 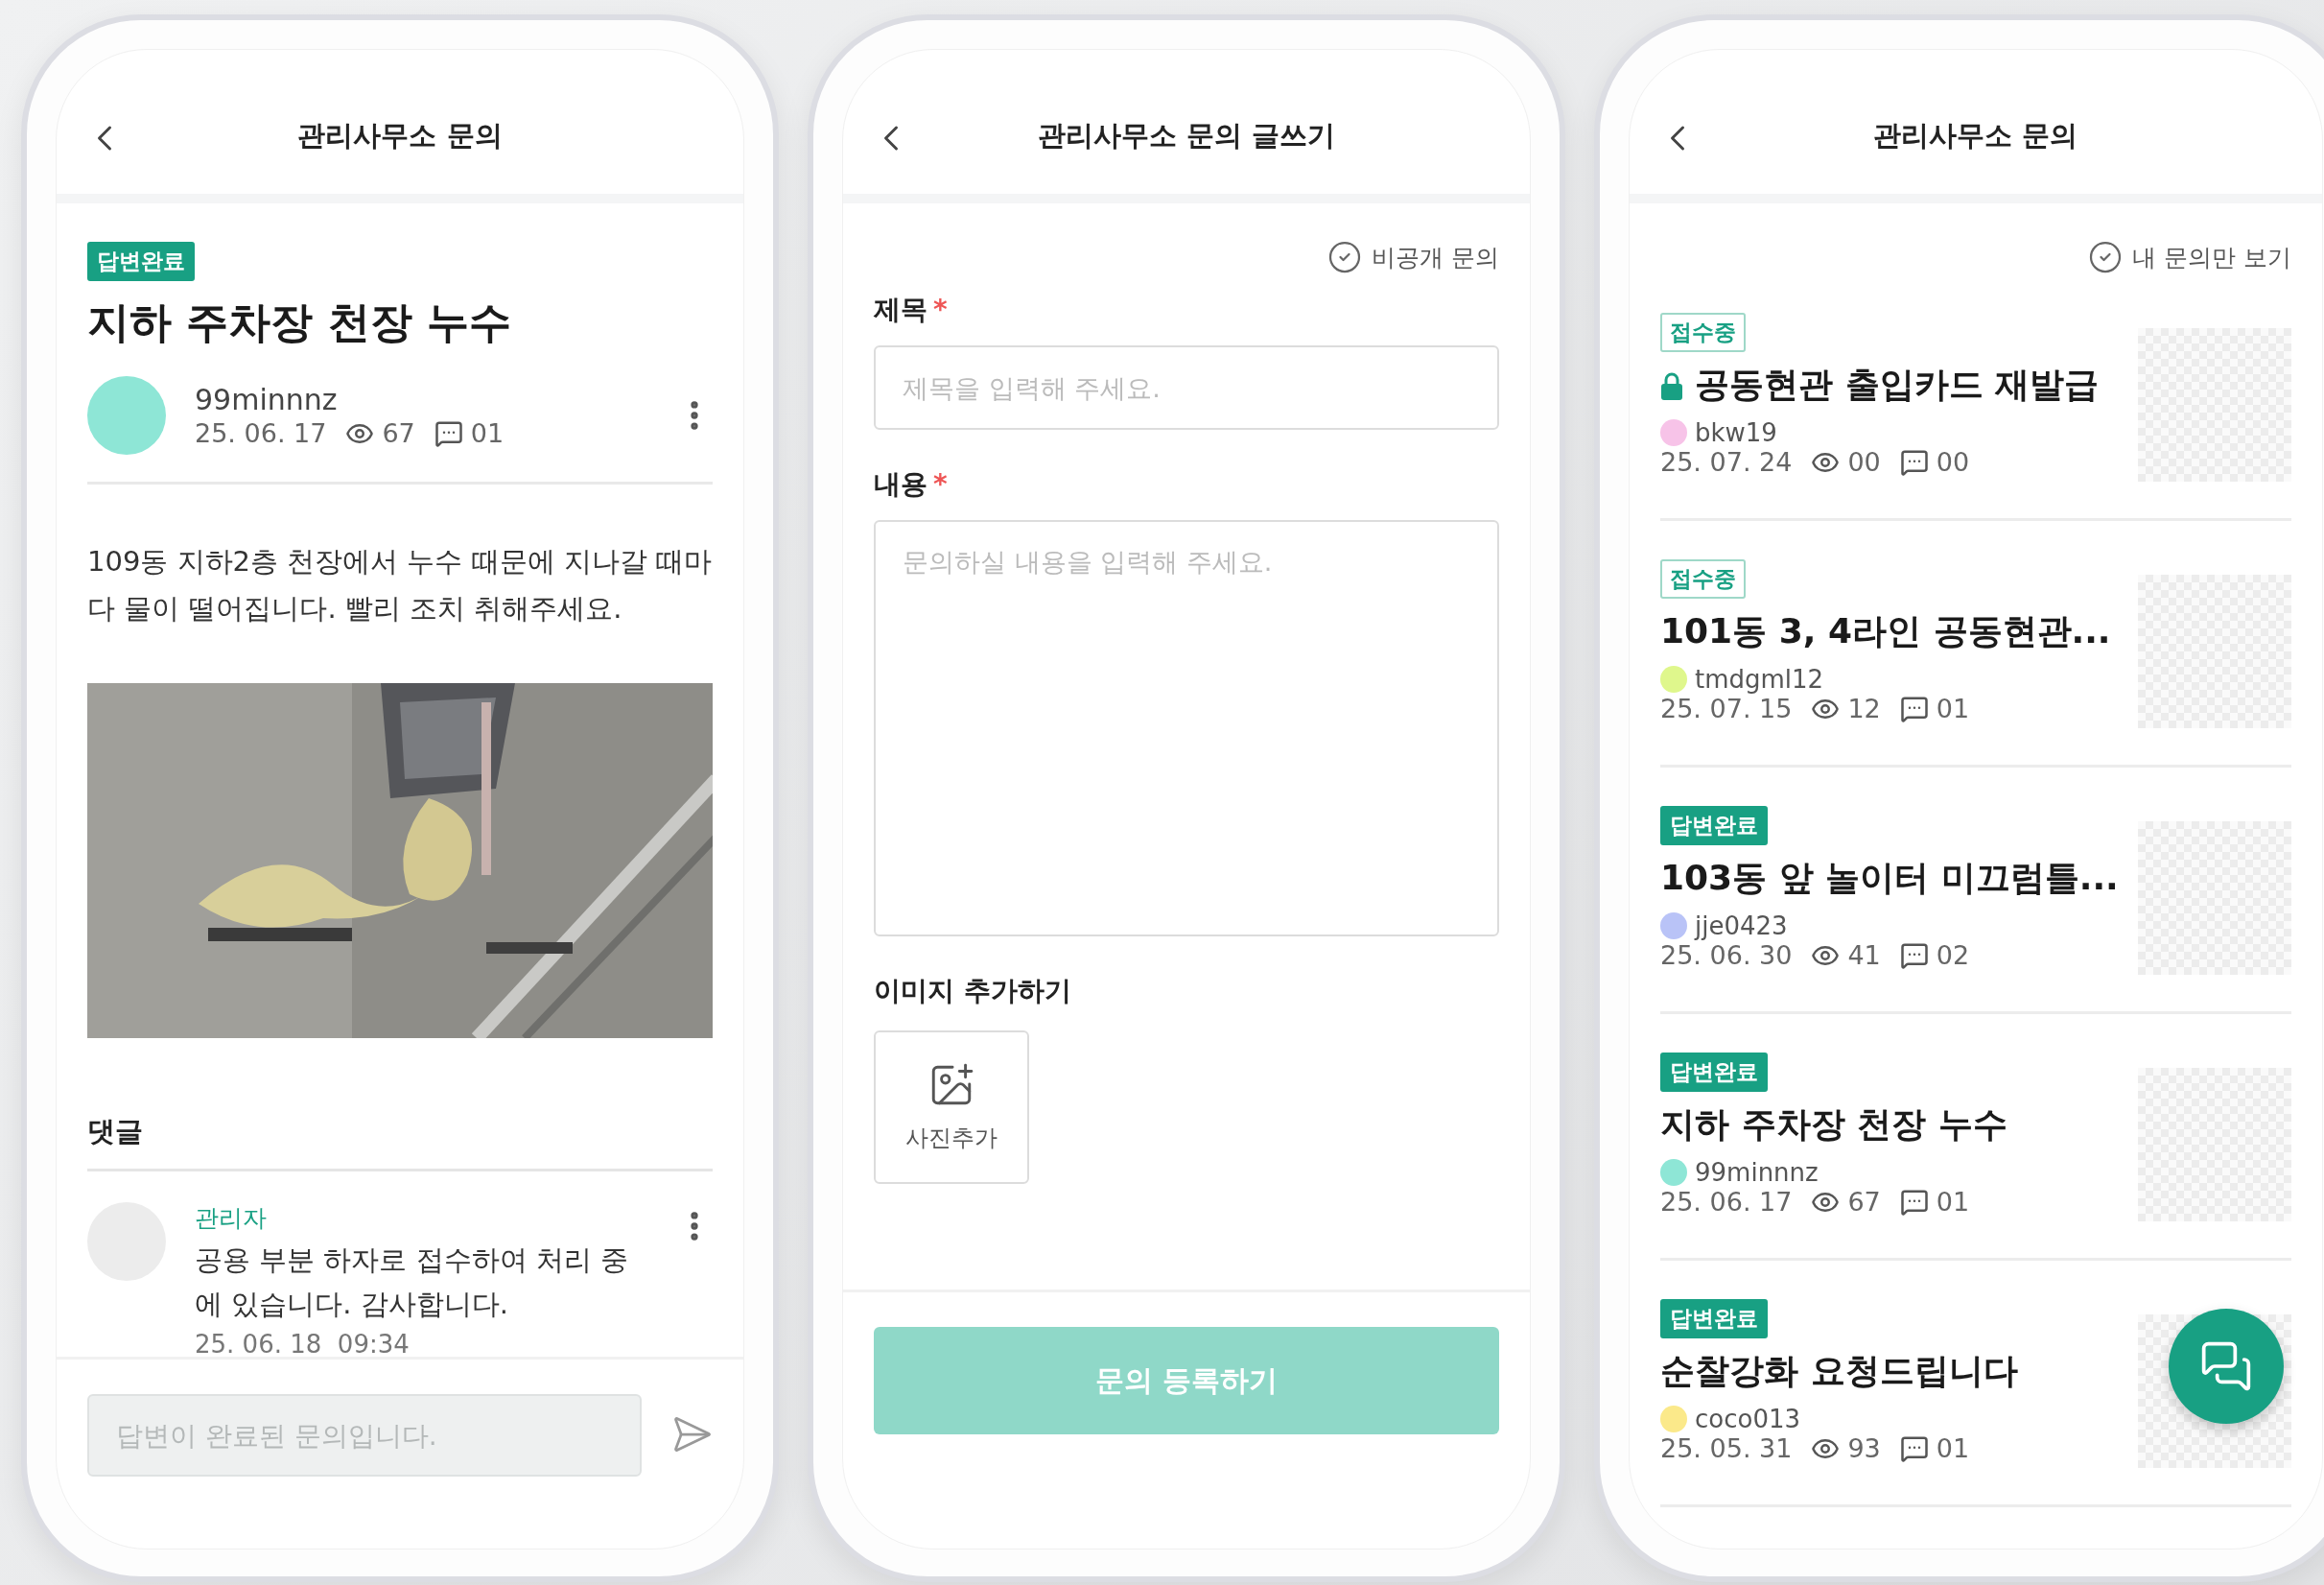 I want to click on my-posts-checkbox: 내 문의만 보기, so click(x=2189, y=257).